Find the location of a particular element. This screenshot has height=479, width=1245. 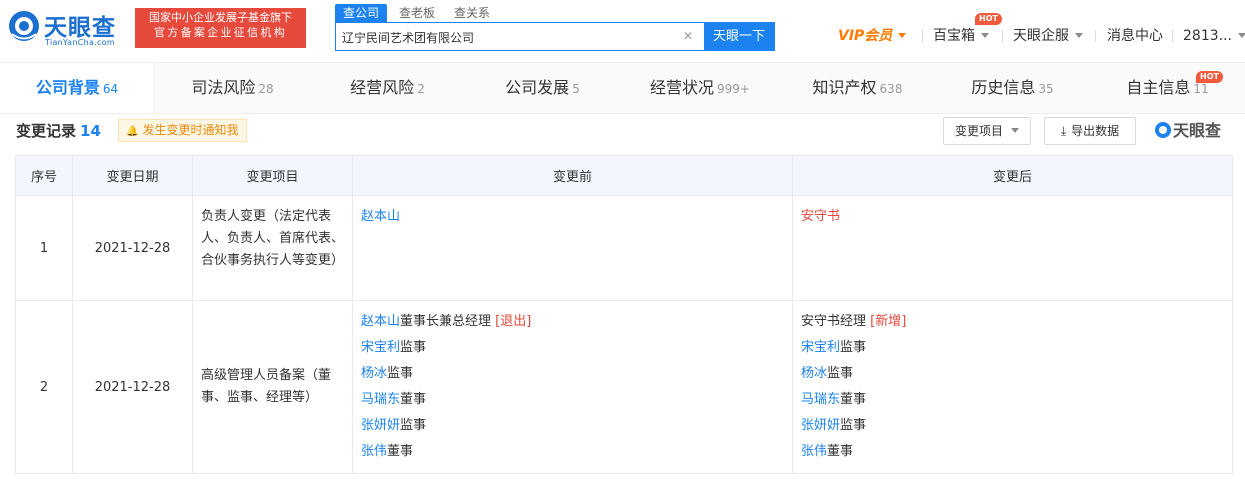

table-header-row: 序号 变更日期 变更项目 变更前 变更后 is located at coordinates (624, 175).